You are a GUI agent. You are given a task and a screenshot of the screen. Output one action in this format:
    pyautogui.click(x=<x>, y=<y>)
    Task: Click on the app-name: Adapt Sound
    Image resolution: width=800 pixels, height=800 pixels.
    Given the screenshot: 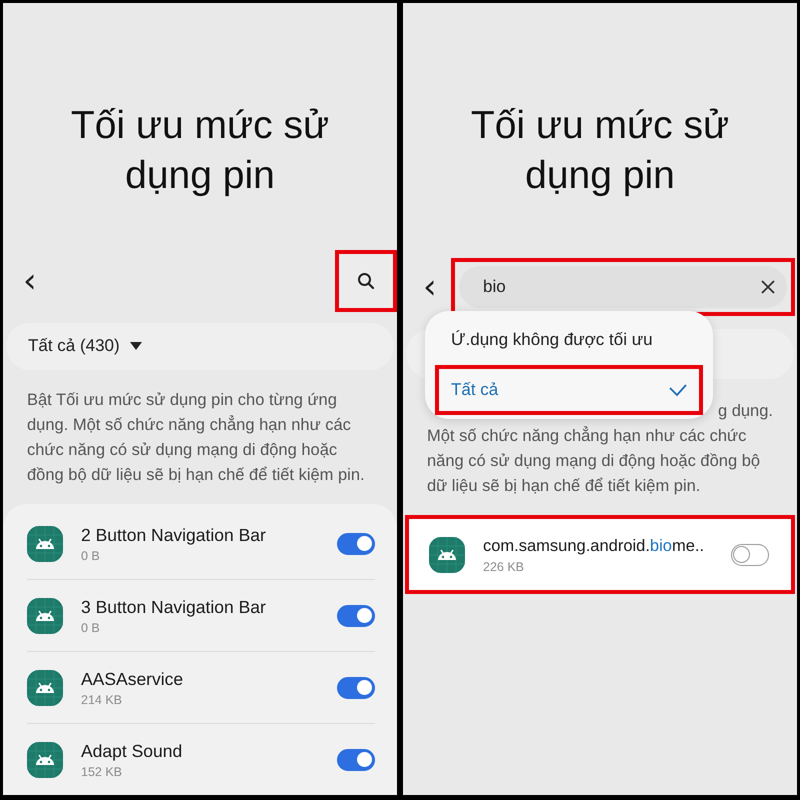 What is the action you would take?
    pyautogui.click(x=132, y=751)
    